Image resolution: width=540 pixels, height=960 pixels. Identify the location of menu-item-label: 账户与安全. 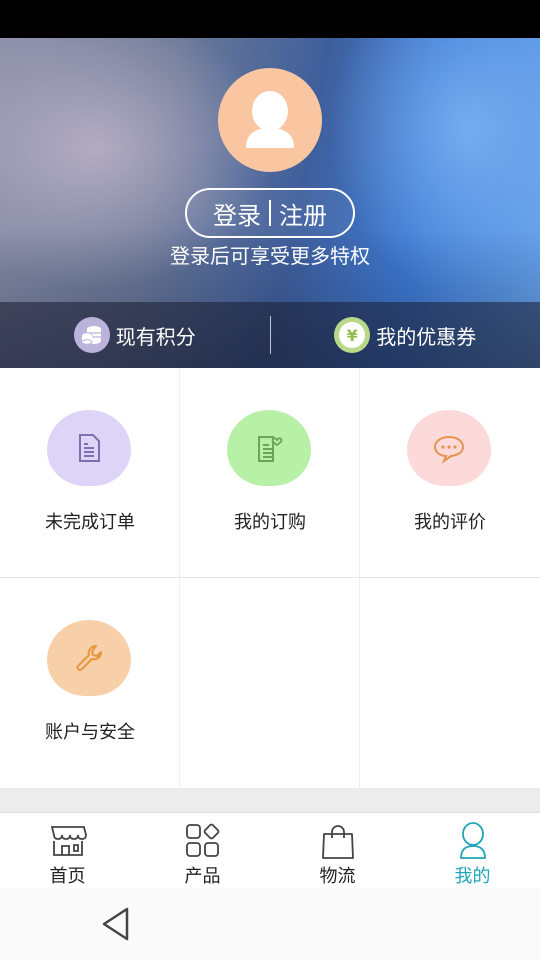
(90, 732).